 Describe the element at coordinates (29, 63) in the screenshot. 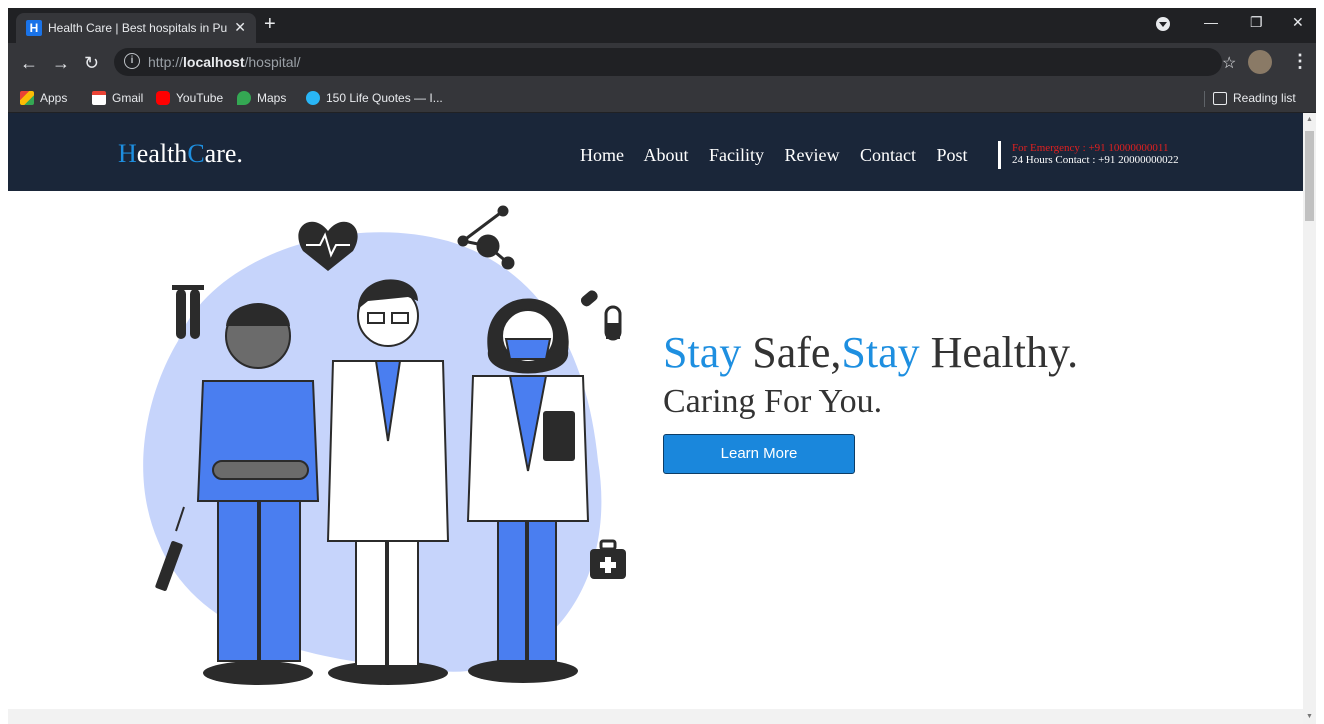

I see `back-arrow-icon: ←` at that location.